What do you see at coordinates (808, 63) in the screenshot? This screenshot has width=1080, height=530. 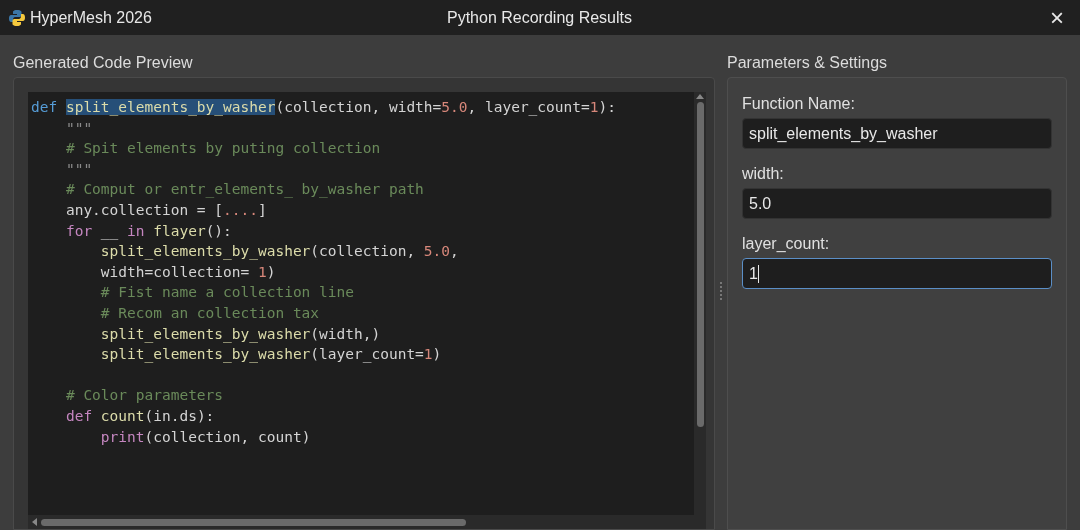 I see `panel-title: Parameters & Settings` at bounding box center [808, 63].